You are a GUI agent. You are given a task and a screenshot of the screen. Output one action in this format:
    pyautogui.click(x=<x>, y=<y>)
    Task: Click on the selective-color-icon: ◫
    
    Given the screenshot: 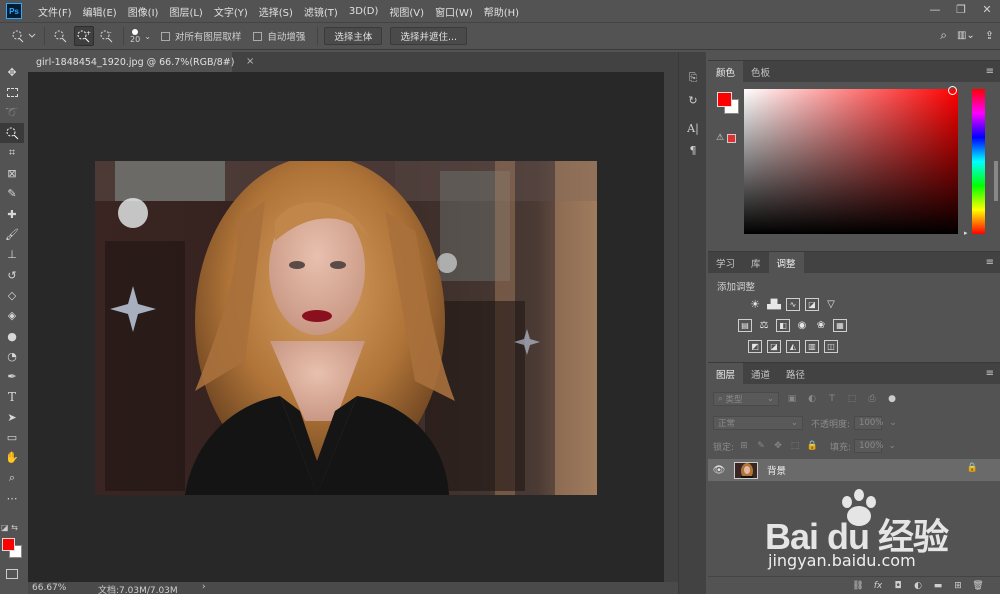 What is the action you would take?
    pyautogui.click(x=831, y=346)
    